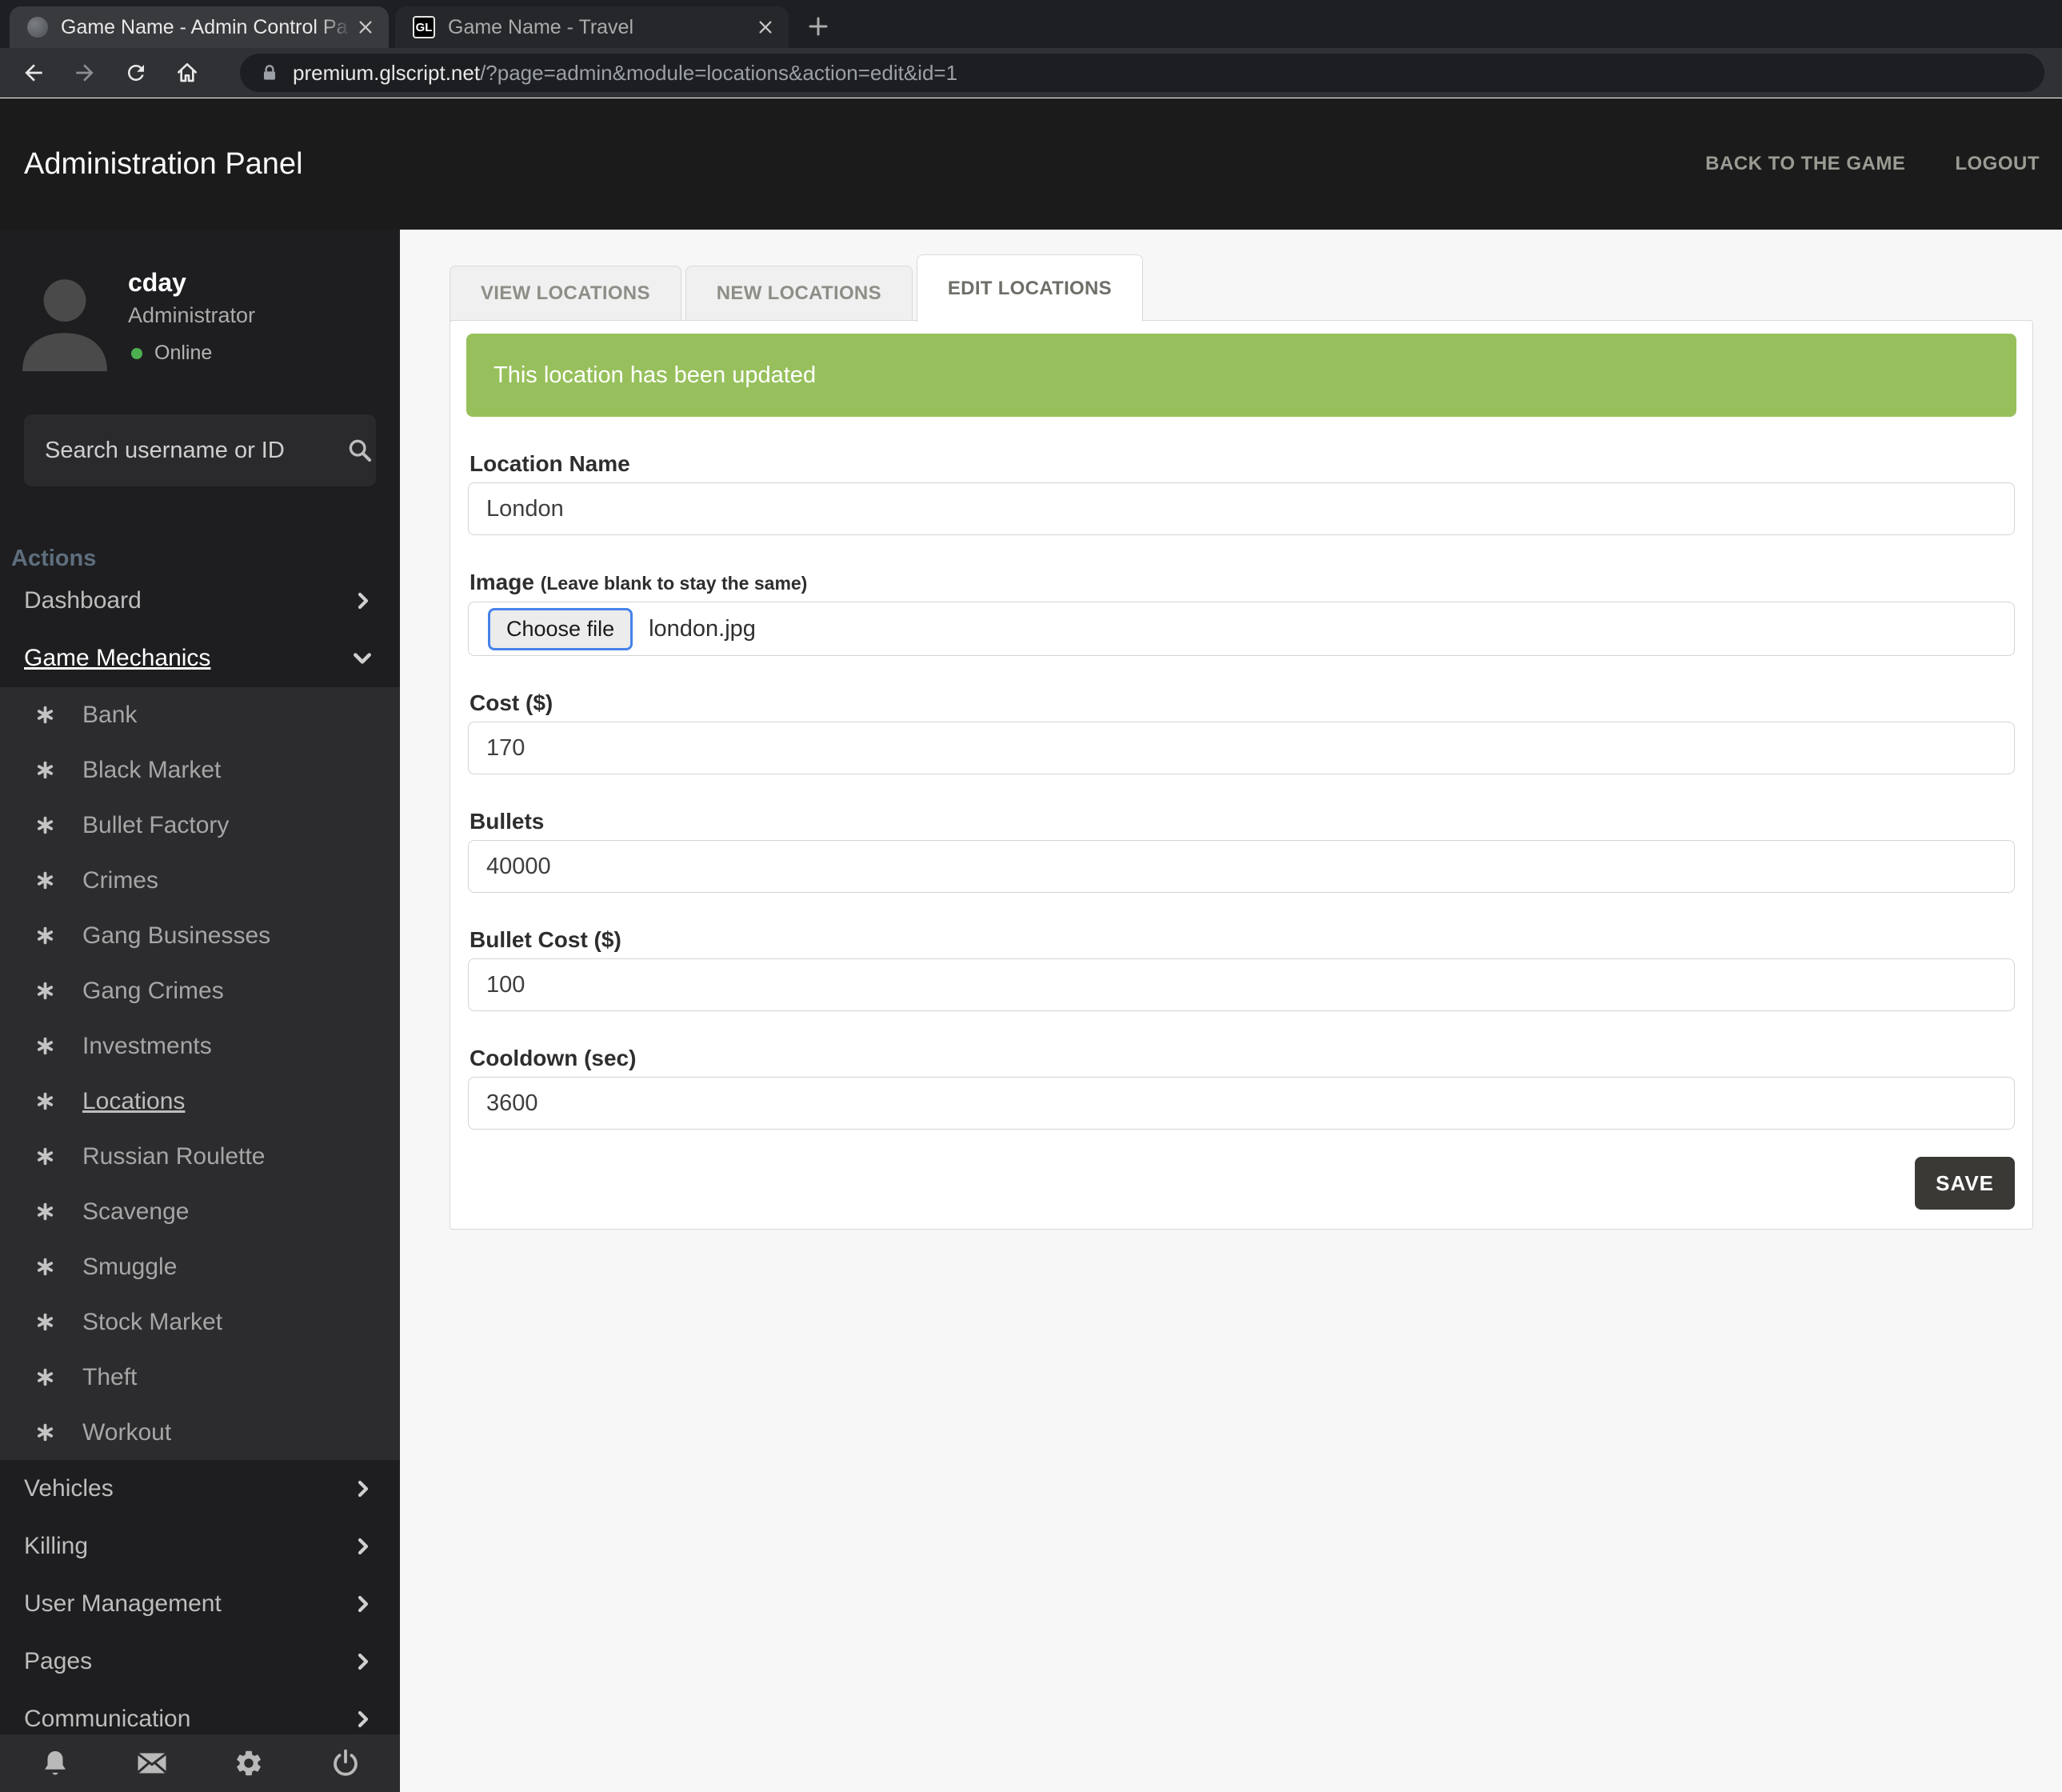 This screenshot has width=2062, height=1792. I want to click on messages-envelope-icon, so click(152, 1763).